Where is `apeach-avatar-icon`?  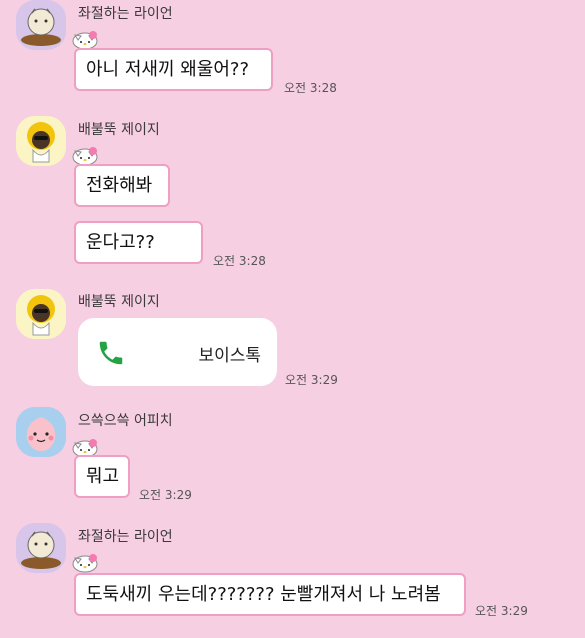
apeach-avatar-icon is located at coordinates (41, 432).